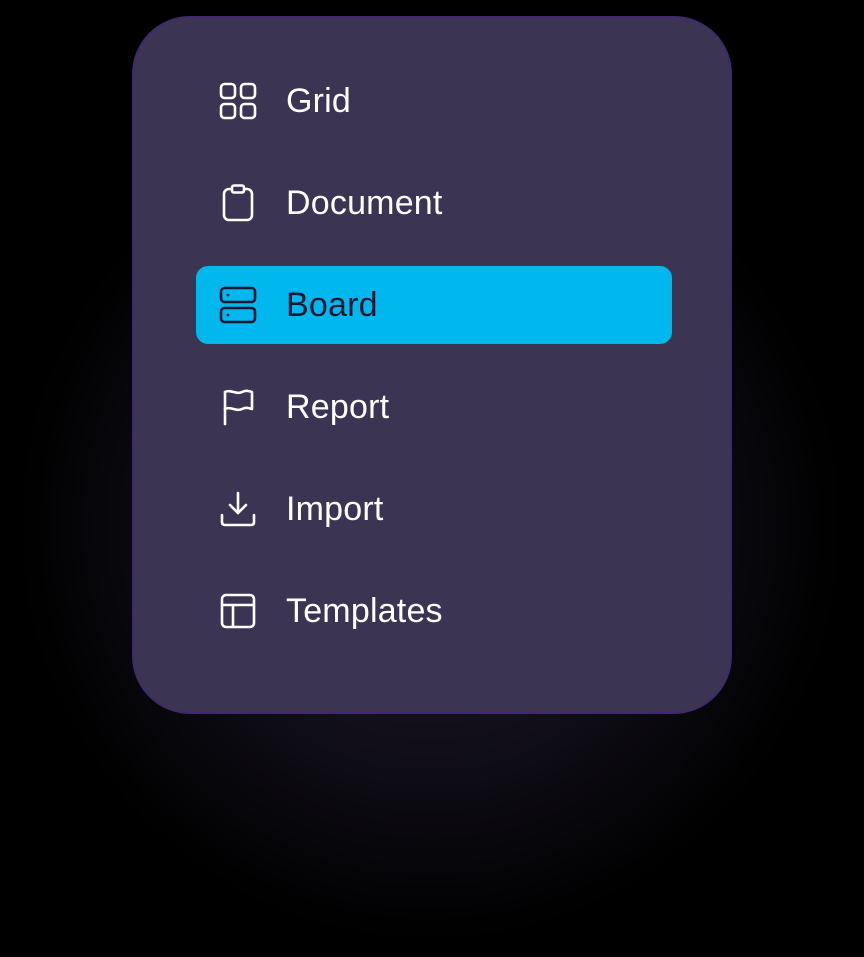 Image resolution: width=864 pixels, height=957 pixels. I want to click on grid-icon, so click(238, 101).